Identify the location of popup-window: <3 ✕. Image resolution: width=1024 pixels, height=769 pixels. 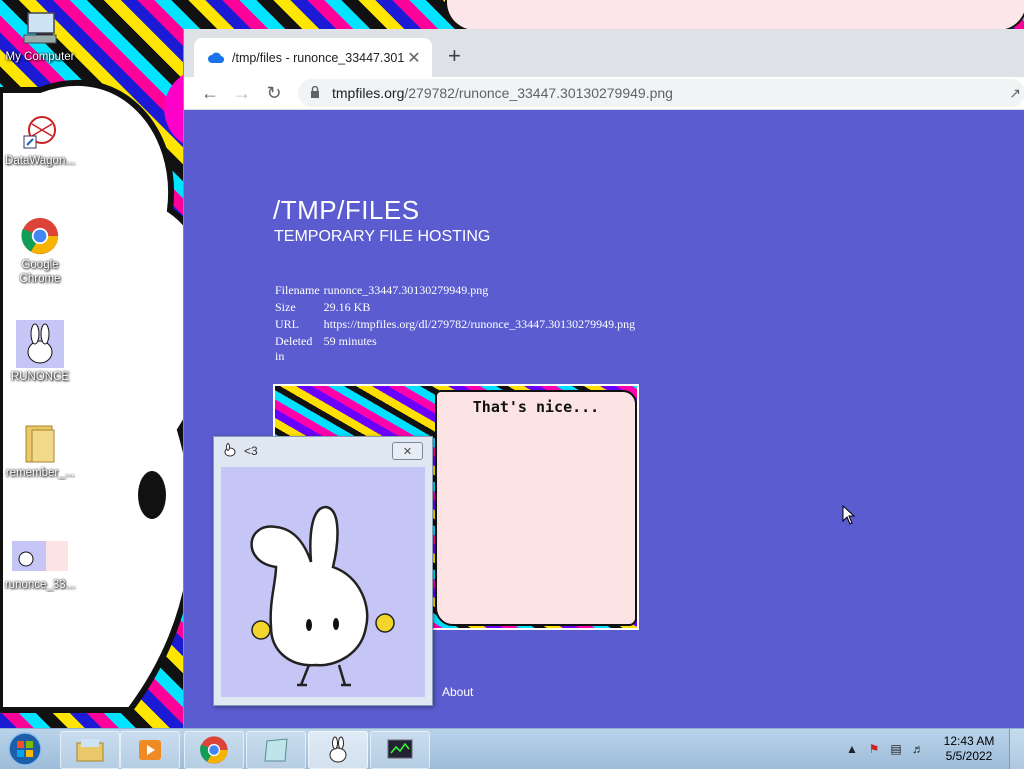
(323, 571).